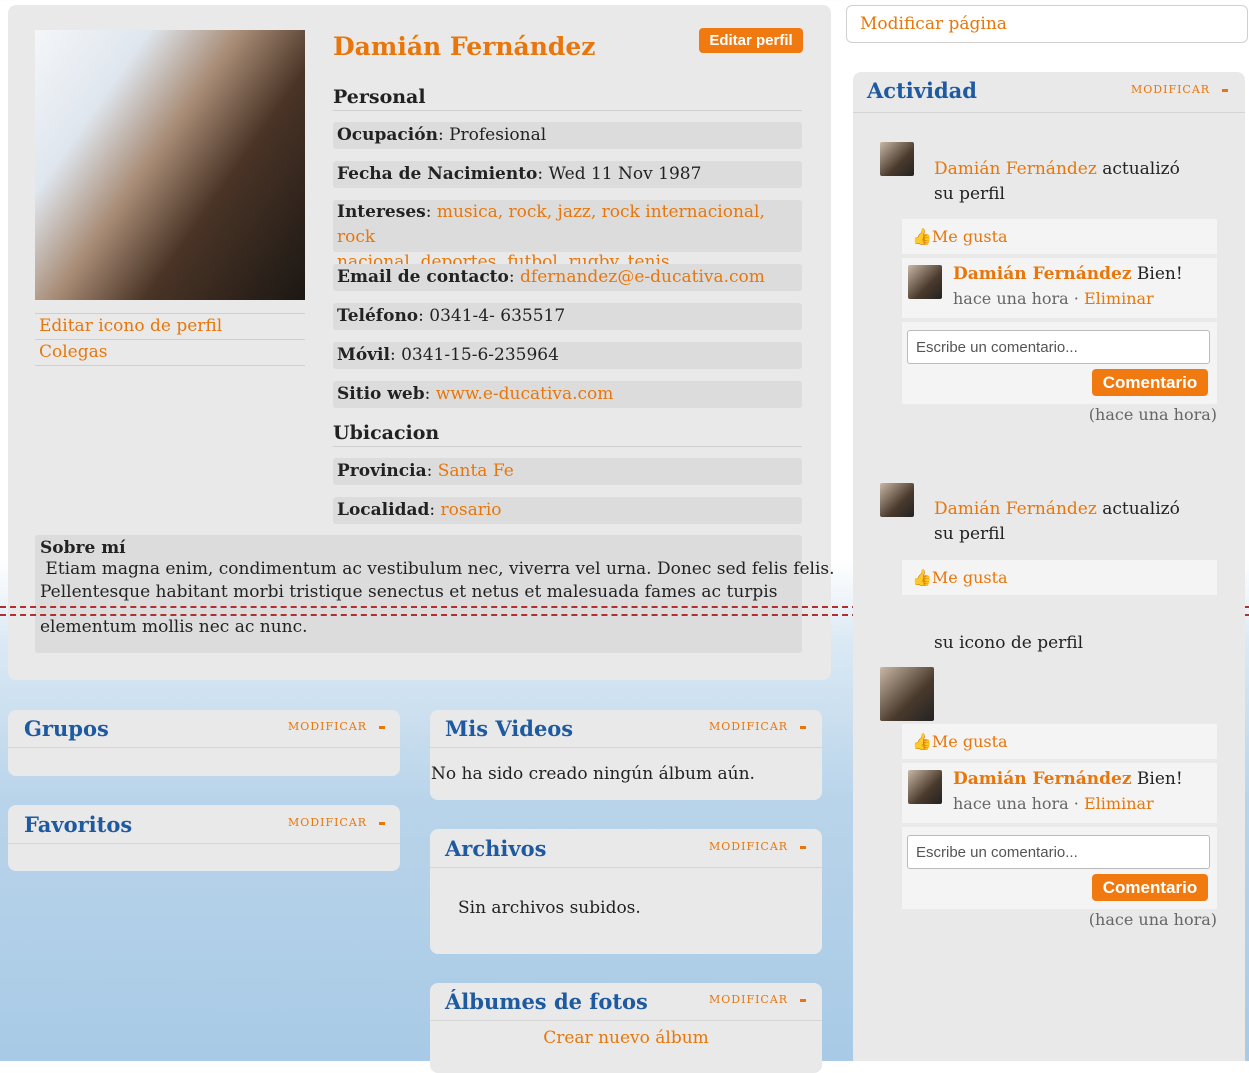 This screenshot has height=1073, width=1249. Describe the element at coordinates (593, 774) in the screenshot. I see `videos-empty-text: No ha sido creado ningún álbum aún.` at that location.